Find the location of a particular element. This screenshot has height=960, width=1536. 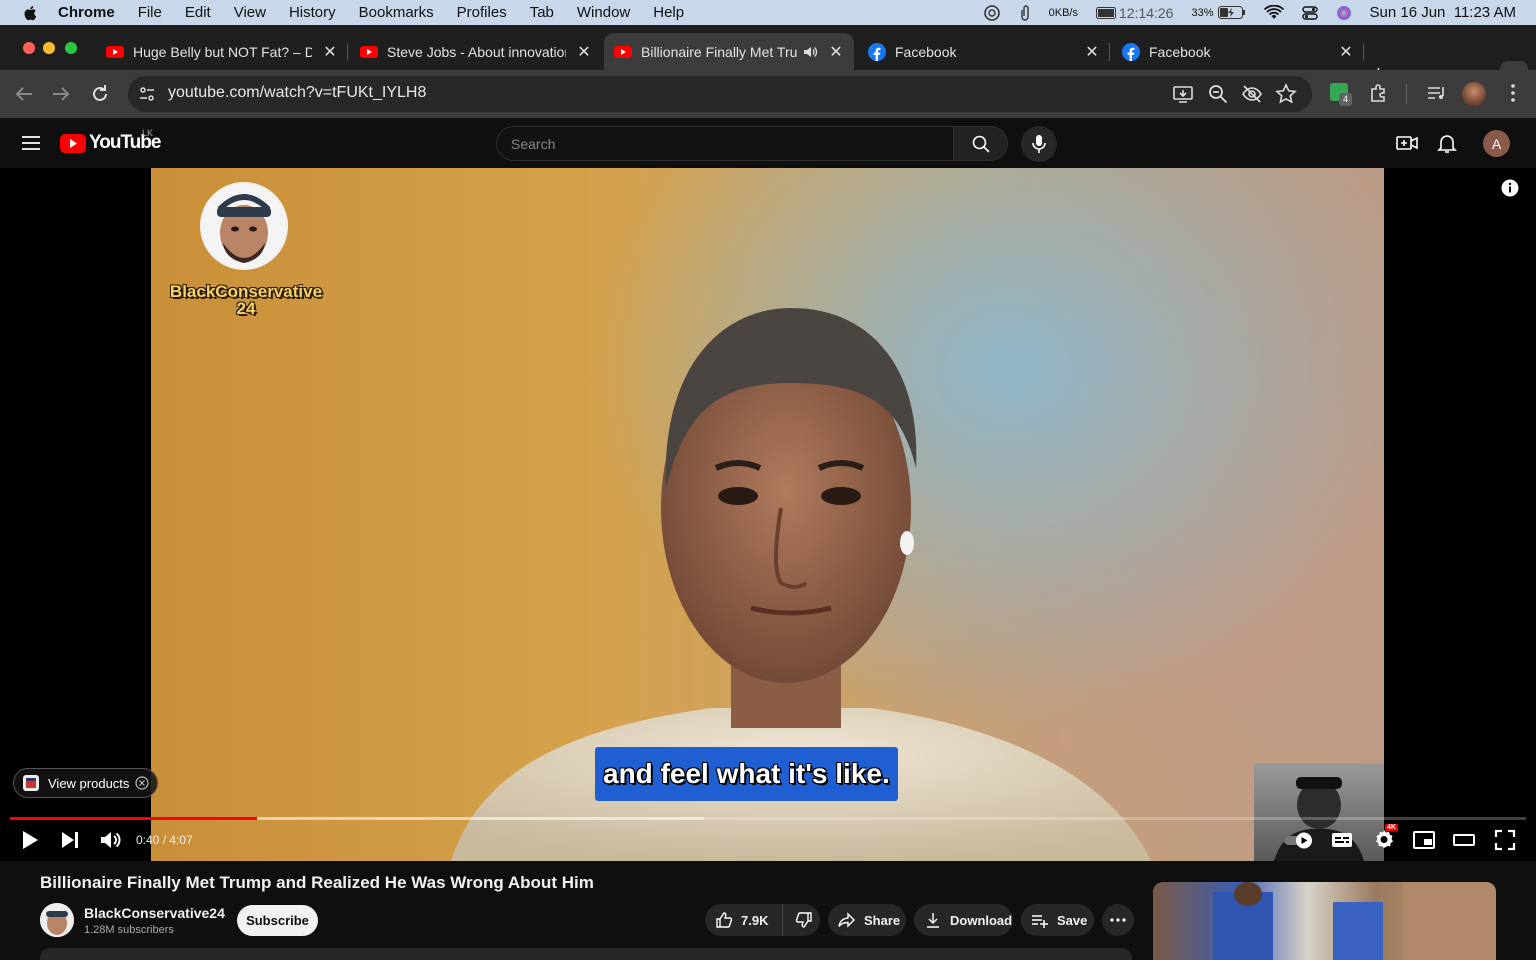

window-zoom-button is located at coordinates (71, 48).